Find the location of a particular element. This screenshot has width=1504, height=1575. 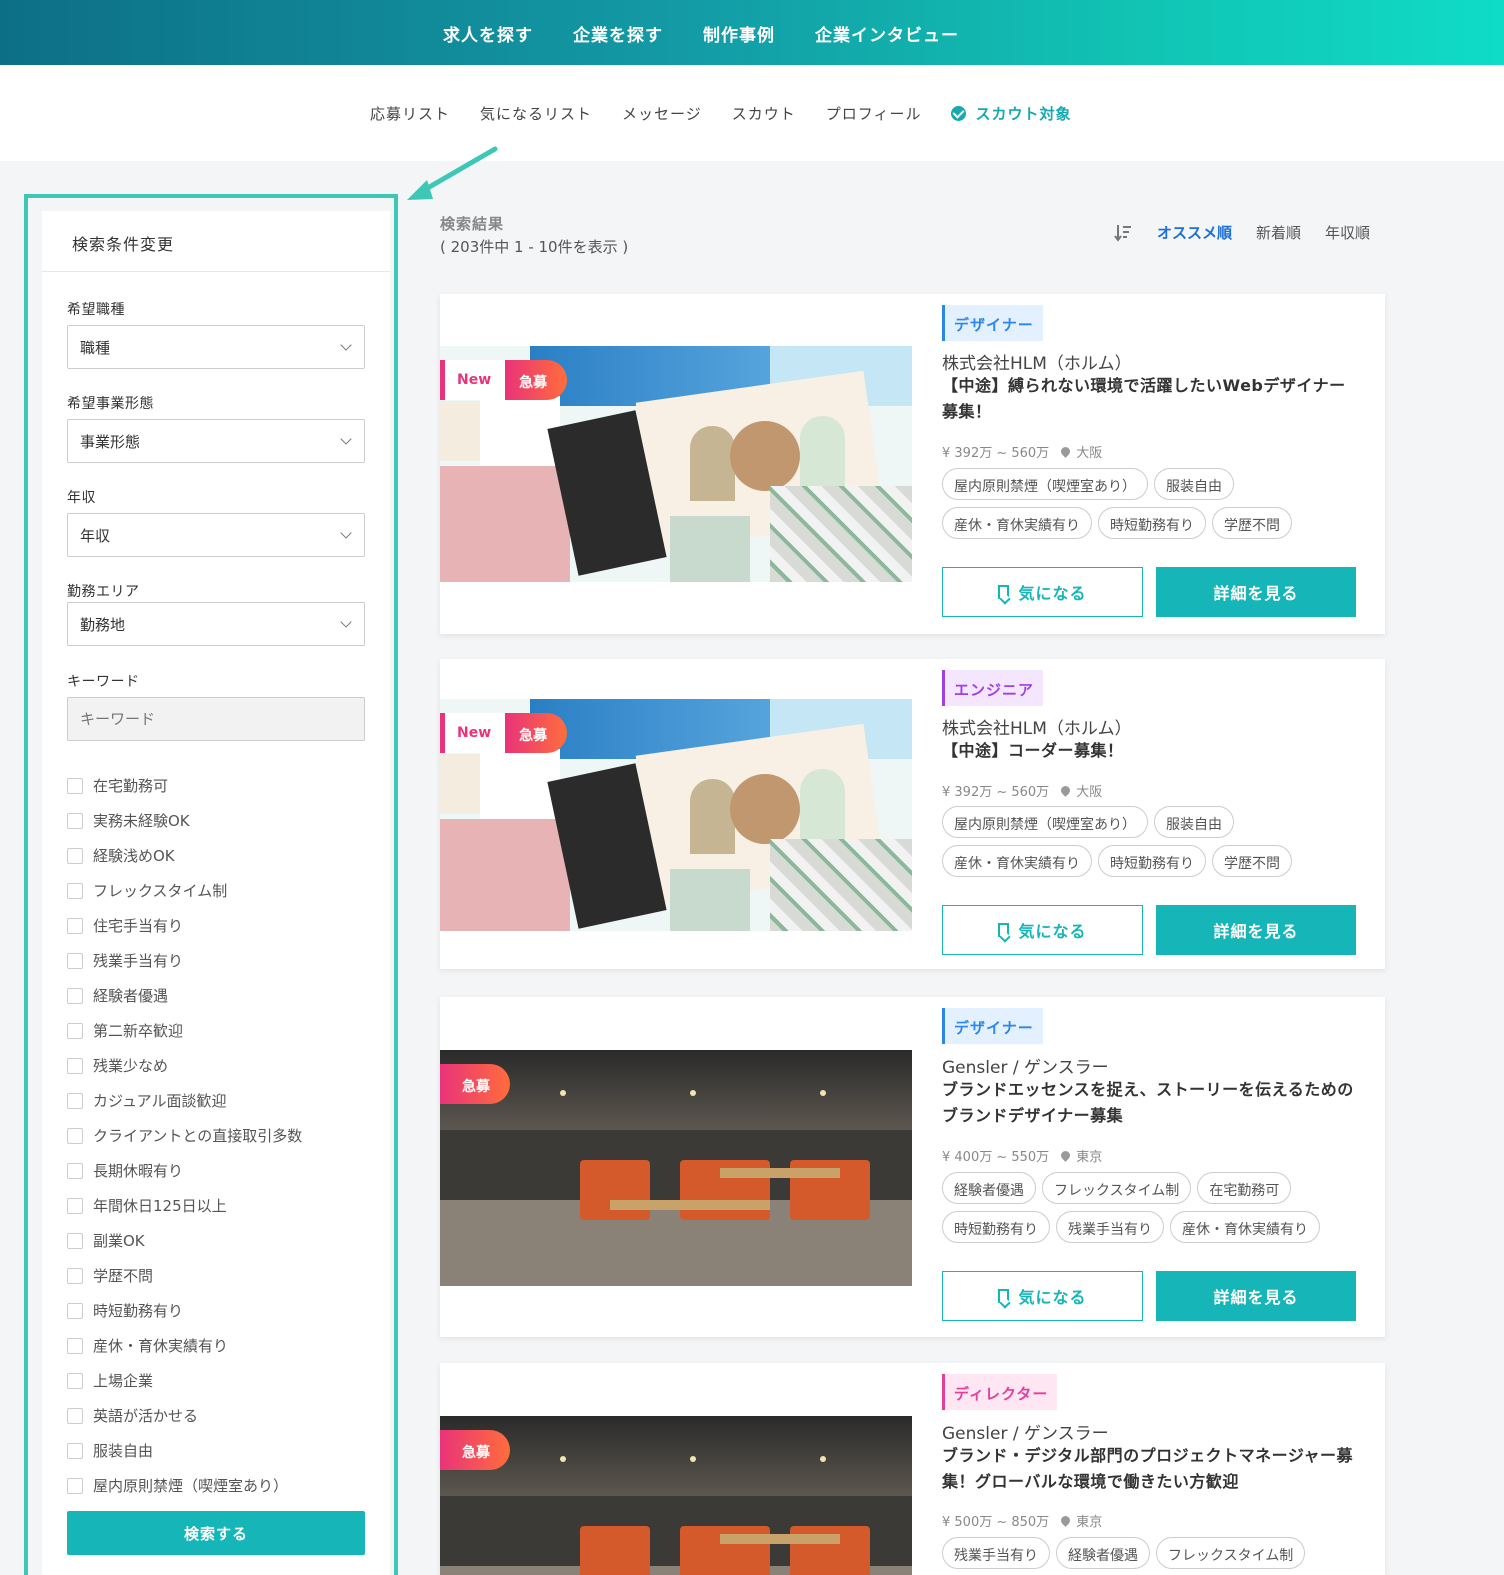

job-title: 【中途】縛られない環境で活躍したいWebデザイナー募集！ is located at coordinates (1152, 399).